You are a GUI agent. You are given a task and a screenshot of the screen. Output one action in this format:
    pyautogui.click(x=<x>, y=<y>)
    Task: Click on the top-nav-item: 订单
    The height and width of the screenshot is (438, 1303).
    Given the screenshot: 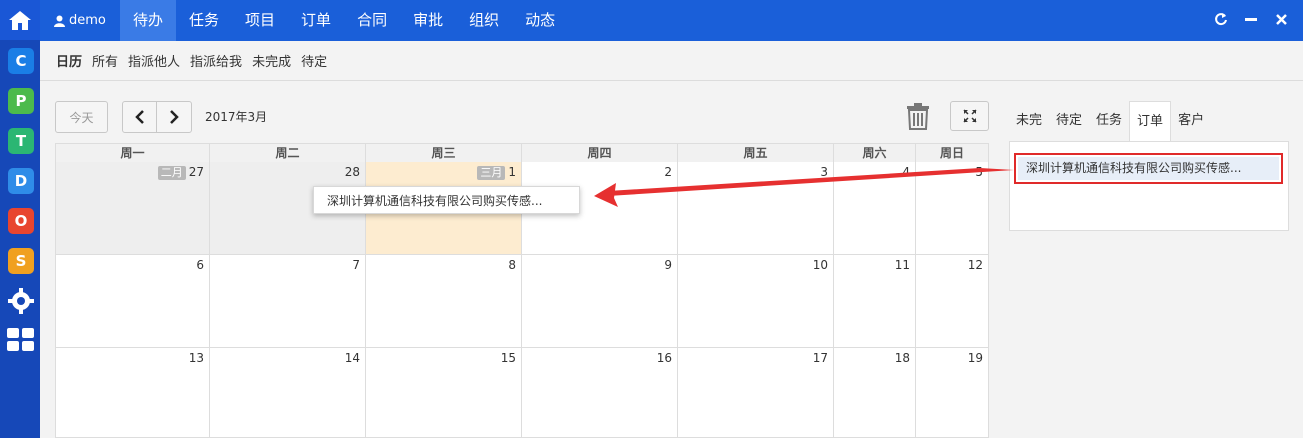 What is the action you would take?
    pyautogui.click(x=316, y=20)
    